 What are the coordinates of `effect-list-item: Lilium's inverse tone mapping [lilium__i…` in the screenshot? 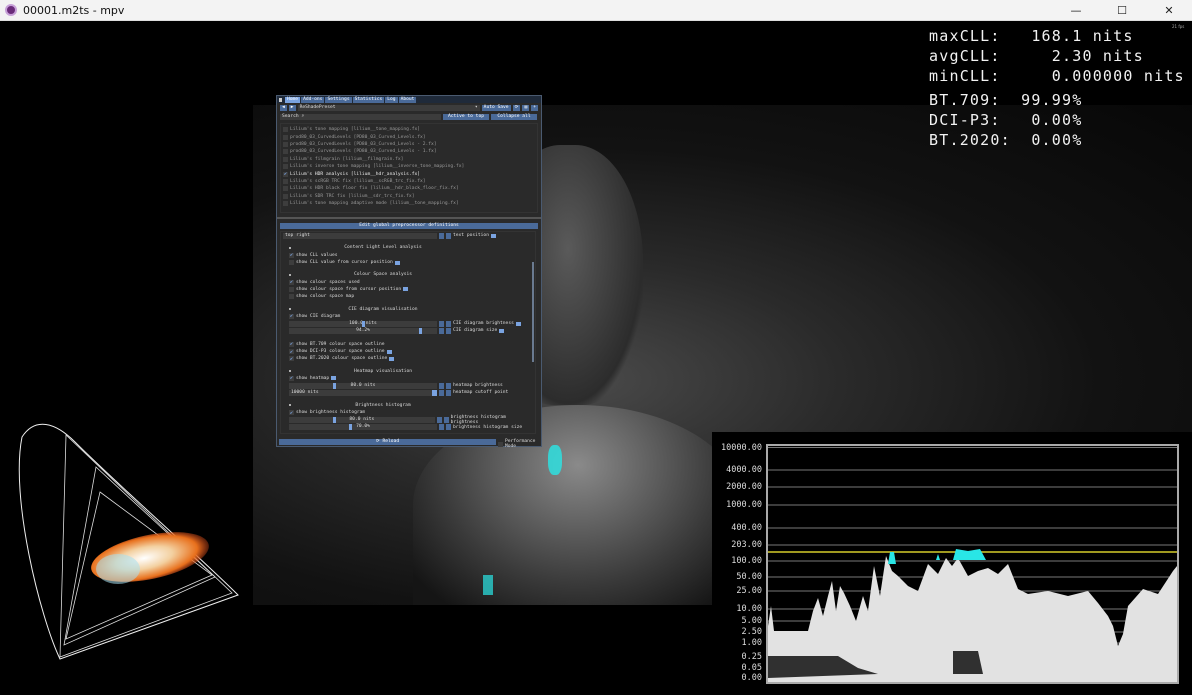 It's located at (409, 166).